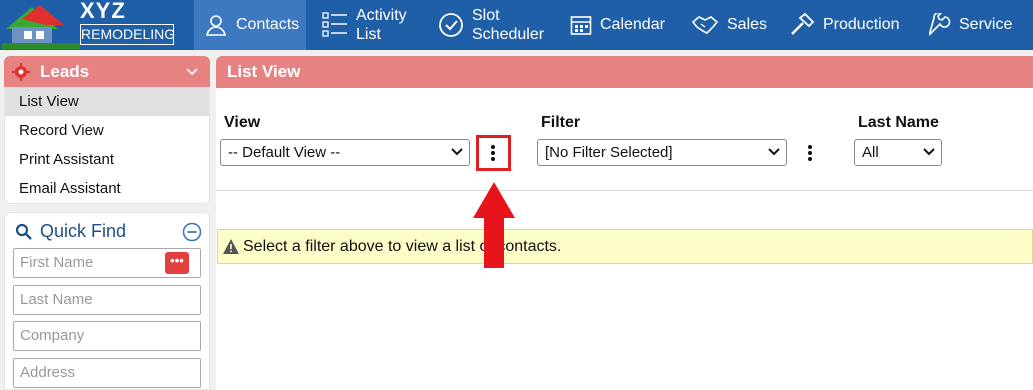  I want to click on nav-sales: Sales, so click(731, 25).